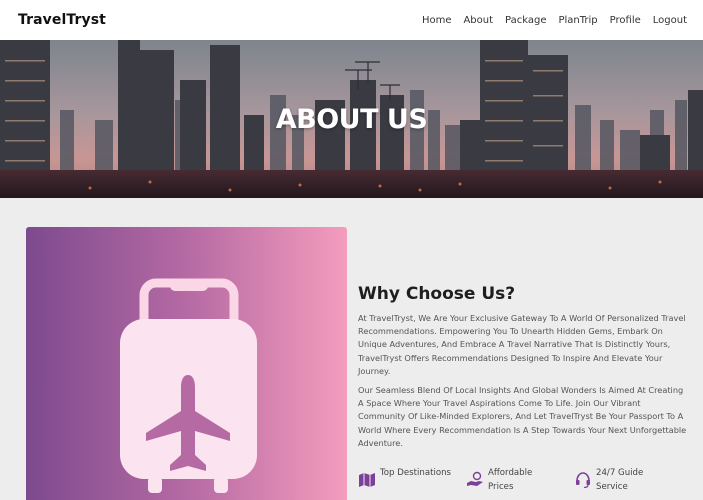  Describe the element at coordinates (525, 20) in the screenshot. I see `nav-link-package: Package` at that location.